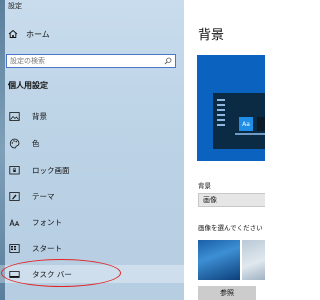  Describe the element at coordinates (92, 143) in the screenshot. I see `sidebar-item-colors: 色` at that location.